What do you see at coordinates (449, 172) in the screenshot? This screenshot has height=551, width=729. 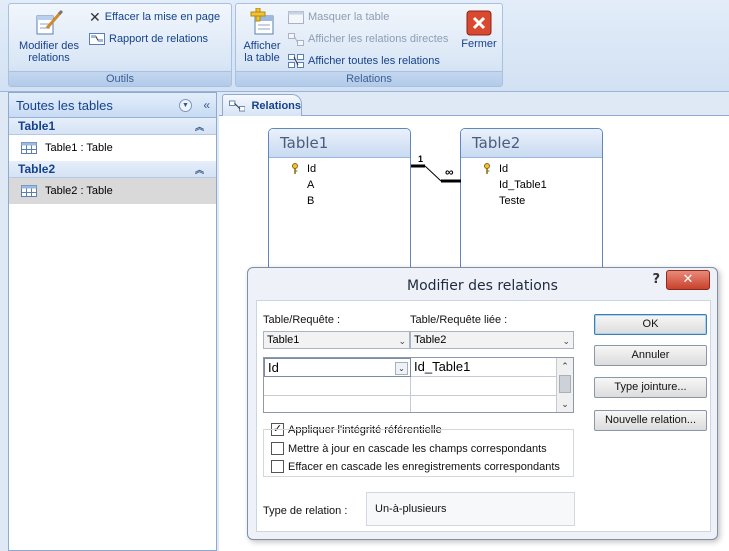 I see `join-many-label: ∞` at bounding box center [449, 172].